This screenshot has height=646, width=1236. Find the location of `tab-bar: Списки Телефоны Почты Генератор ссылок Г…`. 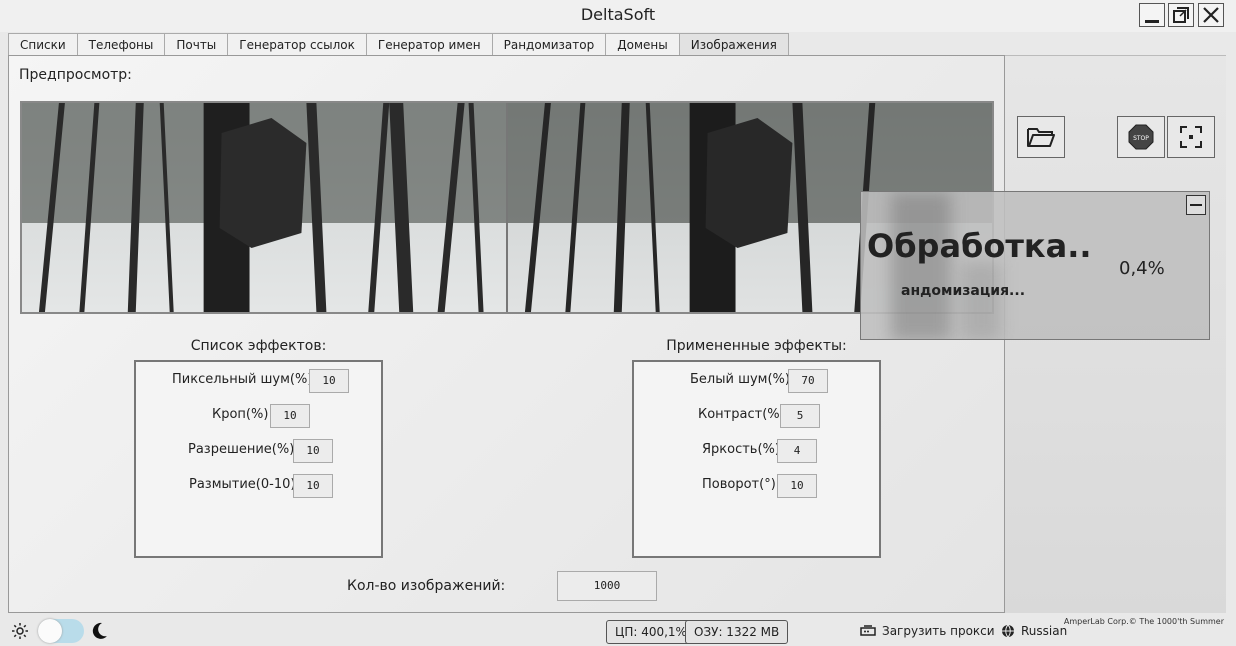

tab-bar: Списки Телефоны Почты Генератор ссылок Г… is located at coordinates (398, 44).